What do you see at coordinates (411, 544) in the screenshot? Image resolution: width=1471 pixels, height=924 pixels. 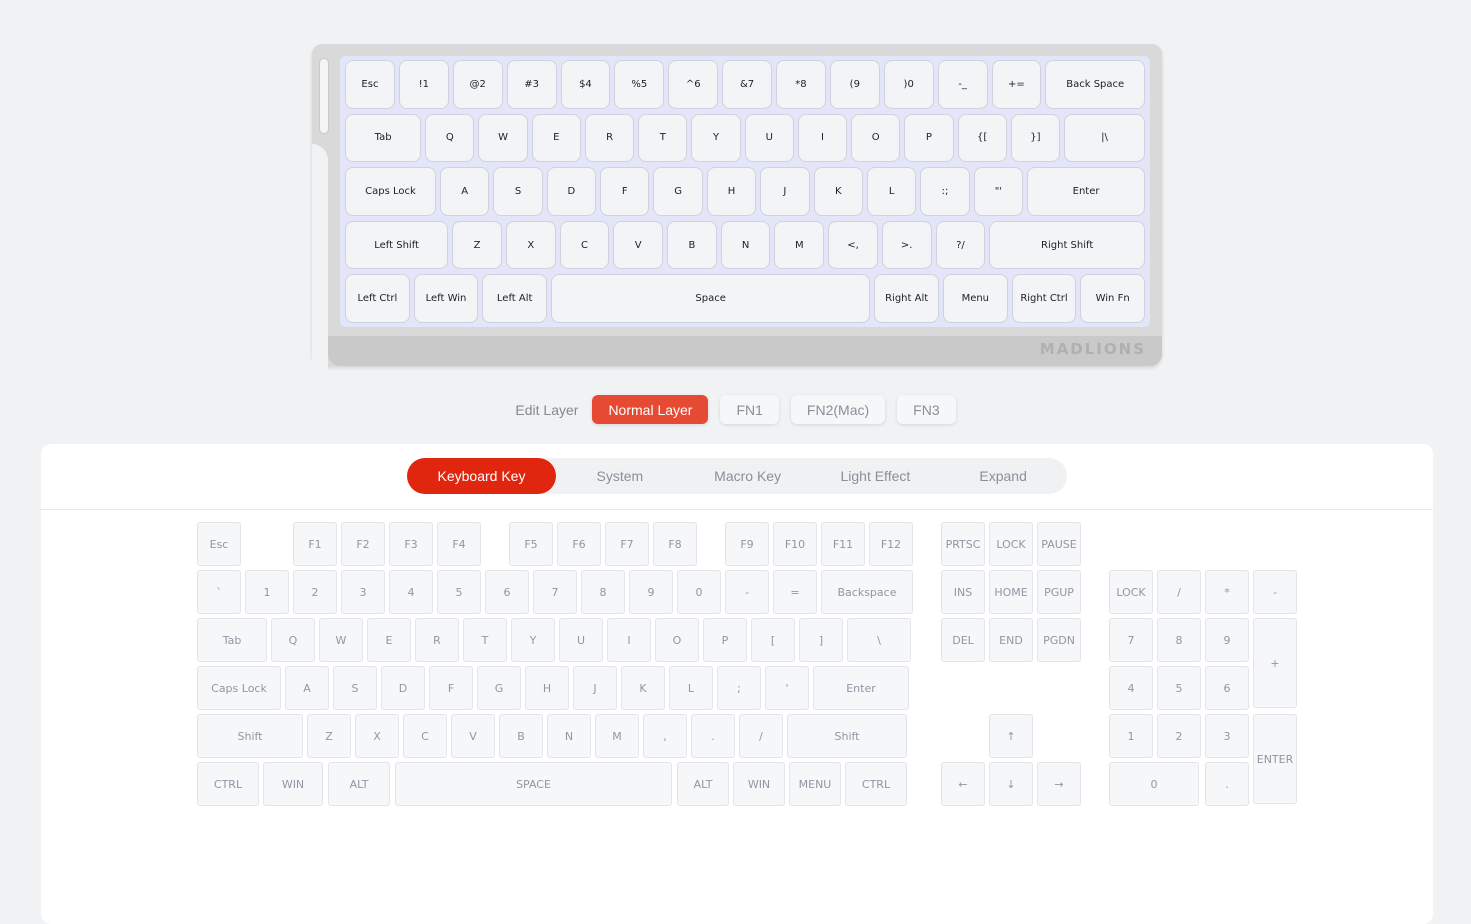 I see `picker-key-f3: F3` at bounding box center [411, 544].